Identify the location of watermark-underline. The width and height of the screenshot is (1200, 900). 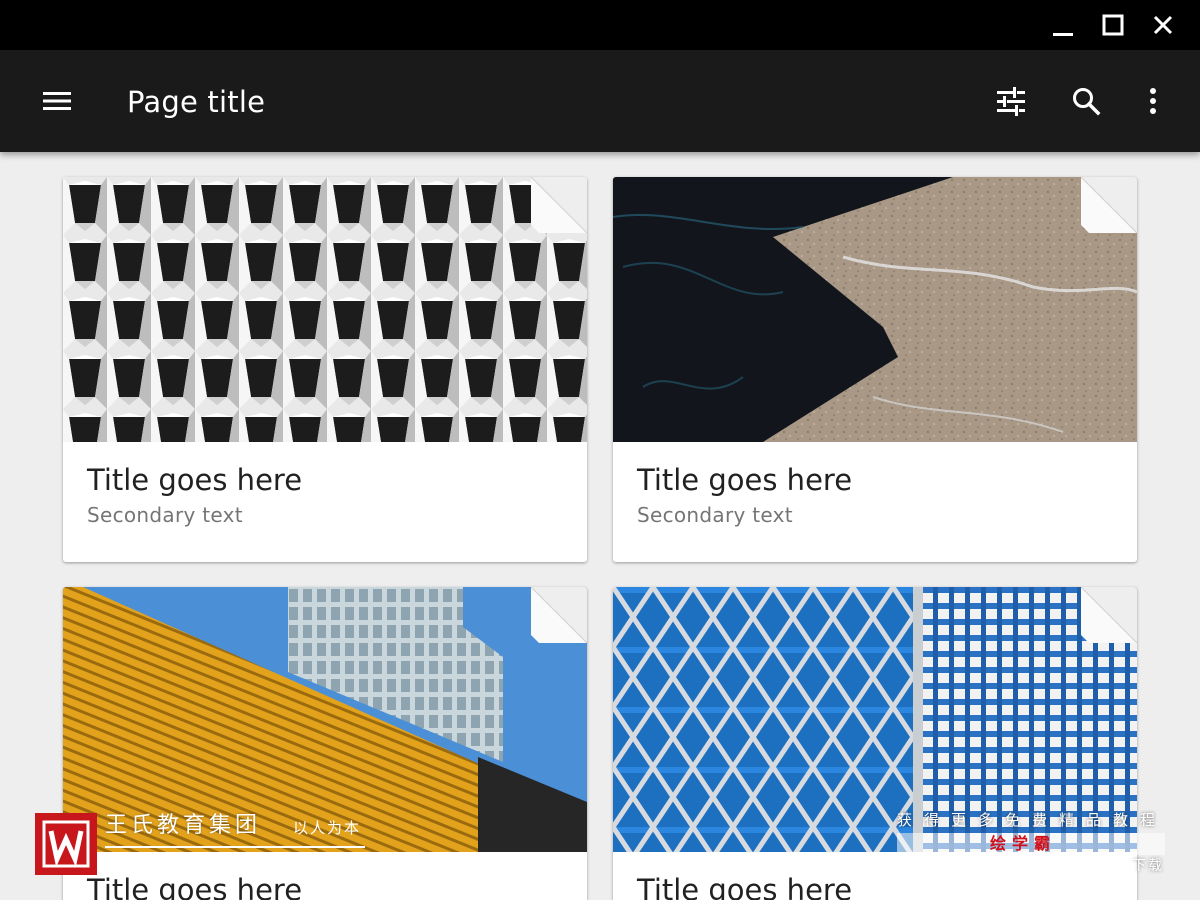
(235, 847).